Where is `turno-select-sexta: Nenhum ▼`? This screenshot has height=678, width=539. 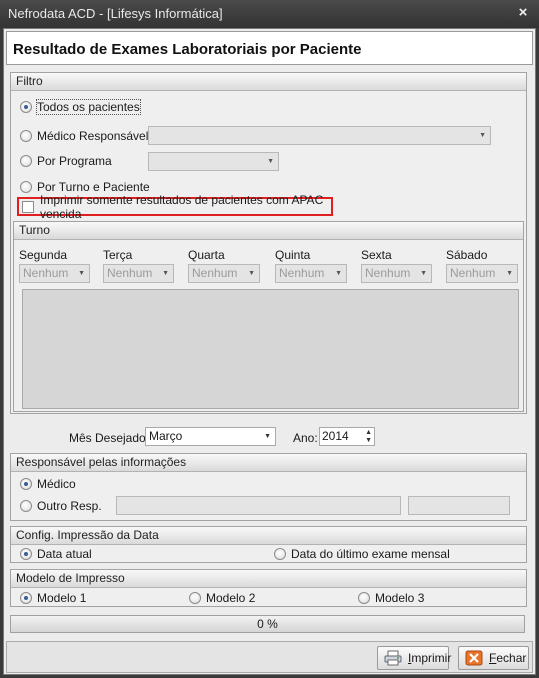 turno-select-sexta: Nenhum ▼ is located at coordinates (396, 273).